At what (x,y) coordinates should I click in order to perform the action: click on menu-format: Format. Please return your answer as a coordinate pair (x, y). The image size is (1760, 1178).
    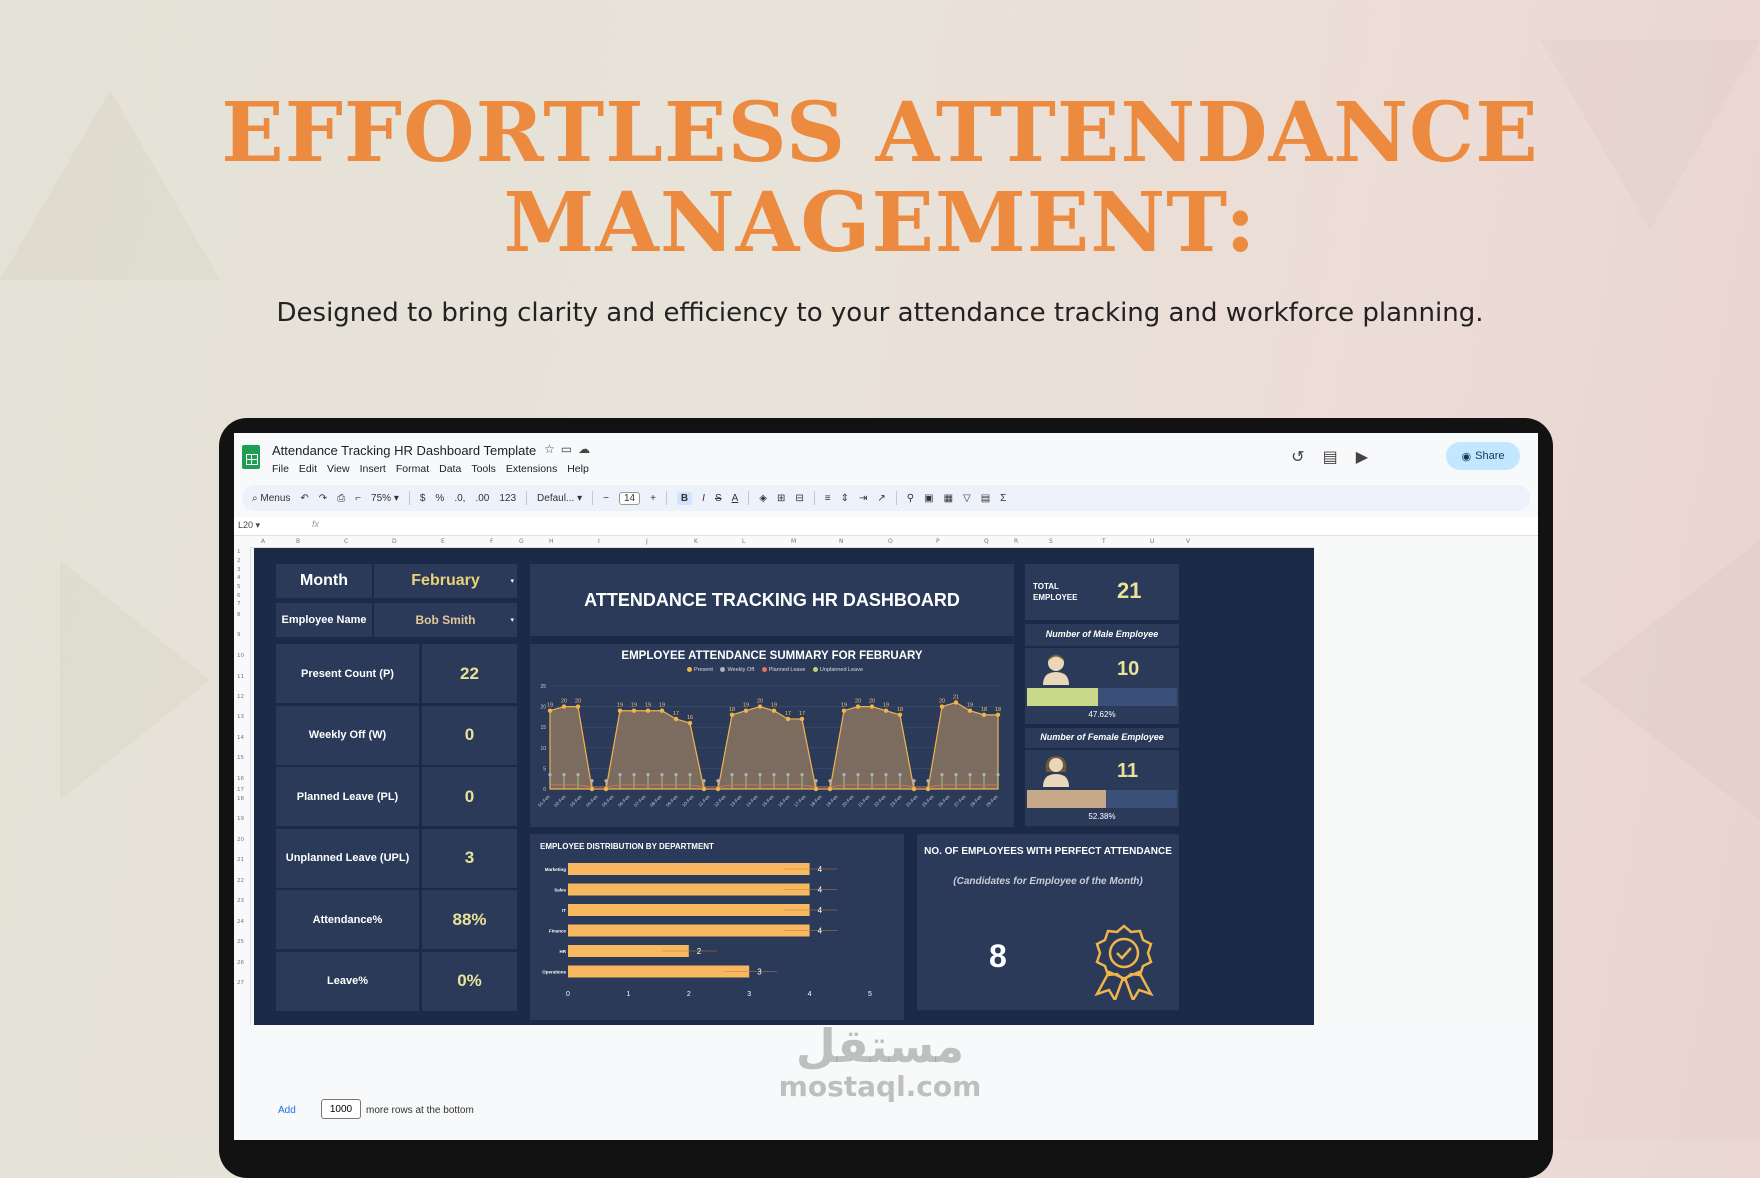
    Looking at the image, I should click on (412, 469).